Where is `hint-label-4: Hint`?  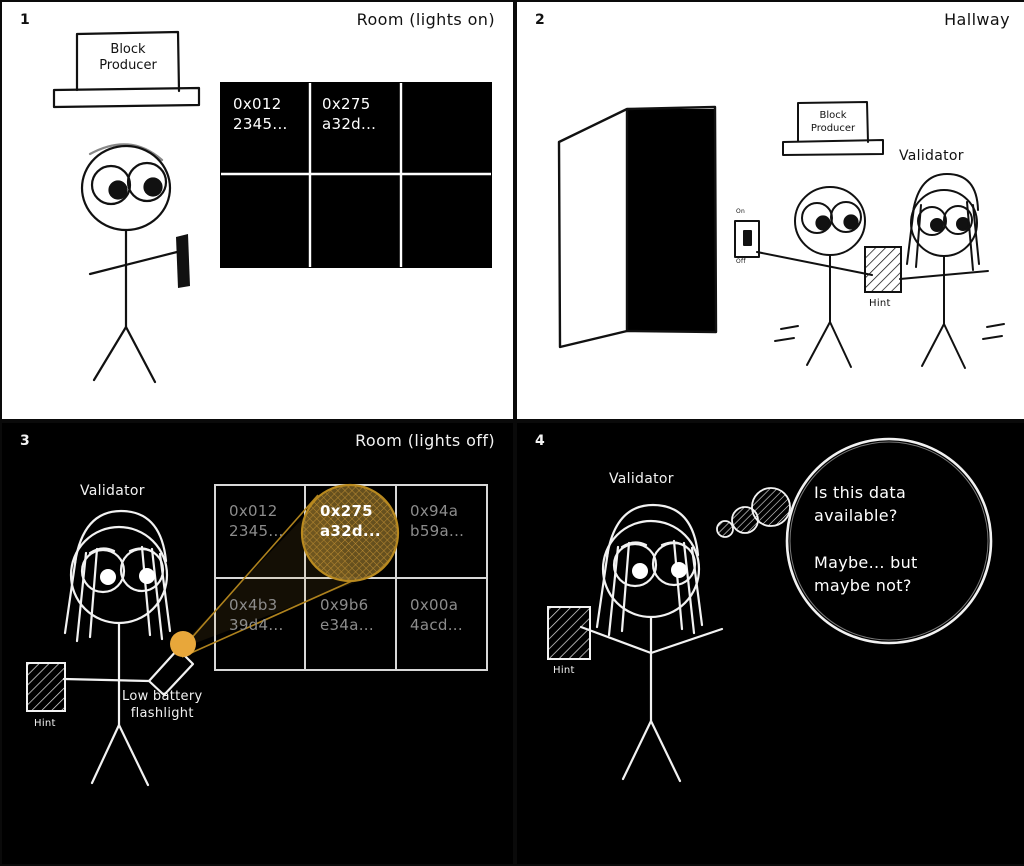
hint-label-4: Hint is located at coordinates (564, 670).